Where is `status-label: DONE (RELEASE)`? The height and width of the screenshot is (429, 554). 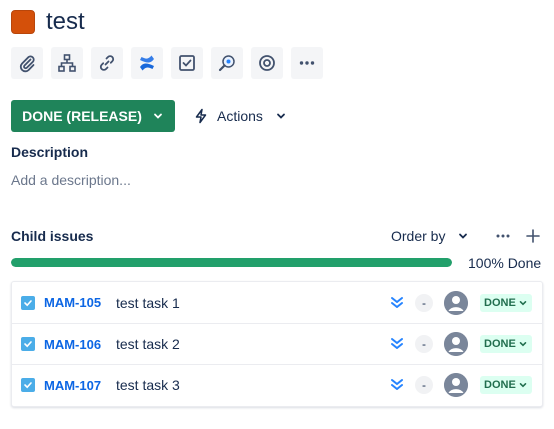 status-label: DONE (RELEASE) is located at coordinates (82, 116).